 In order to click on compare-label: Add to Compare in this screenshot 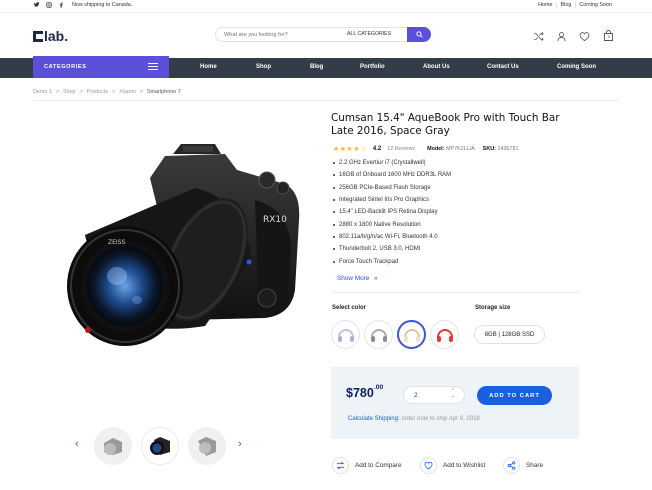, I will do `click(378, 465)`.